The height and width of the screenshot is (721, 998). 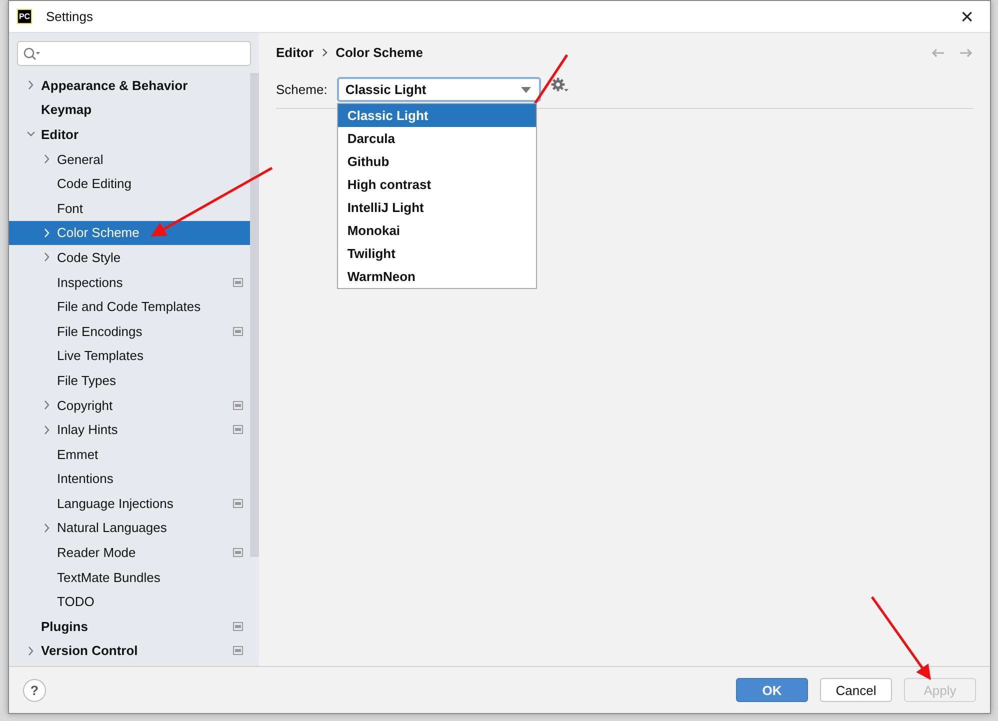 I want to click on search-icon, so click(x=32, y=53).